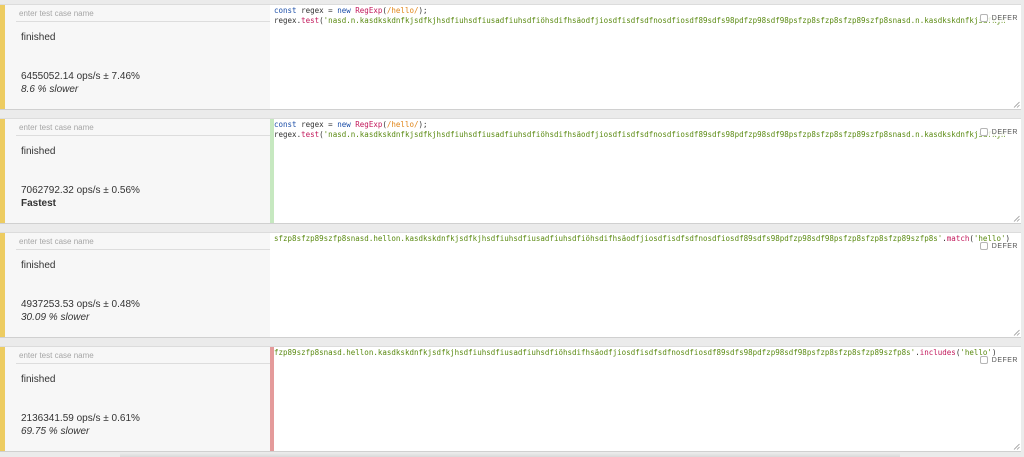 Image resolution: width=1024 pixels, height=457 pixels. What do you see at coordinates (80, 304) in the screenshot?
I see `ops-result: 4937253.53 ops/s ± 0.48%` at bounding box center [80, 304].